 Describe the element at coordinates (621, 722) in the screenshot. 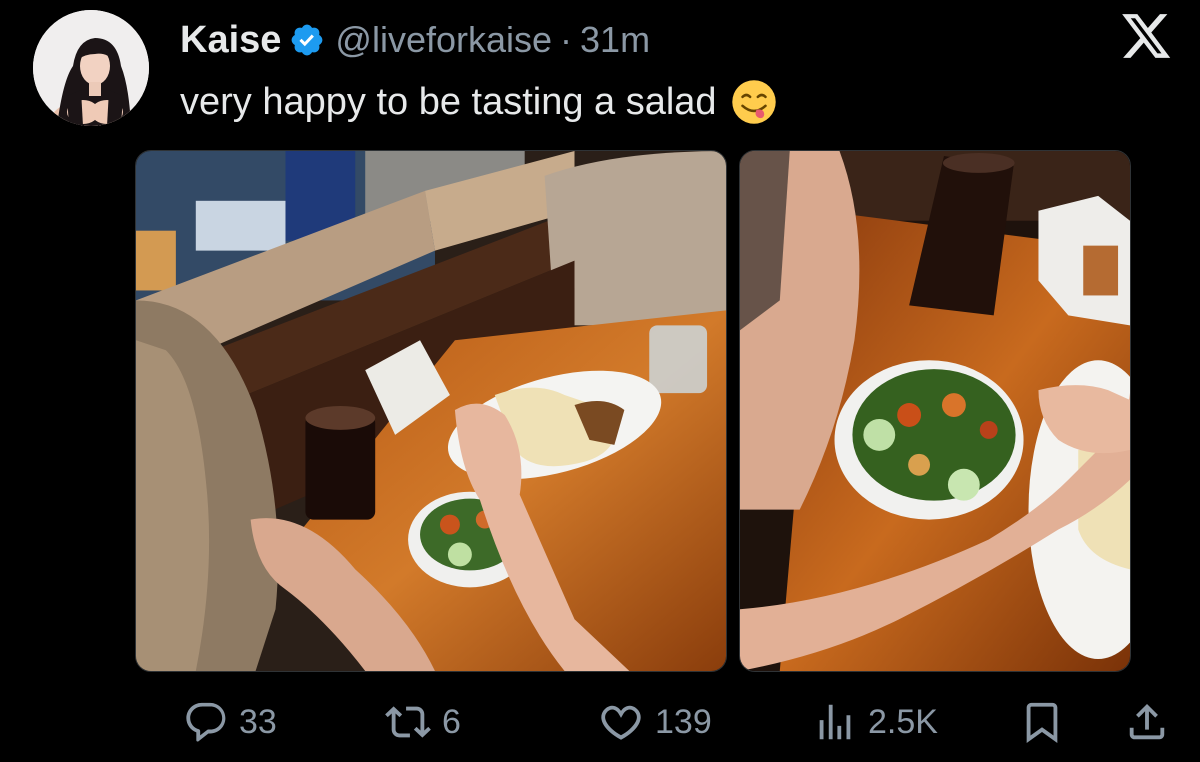

I see `heart-icon` at that location.